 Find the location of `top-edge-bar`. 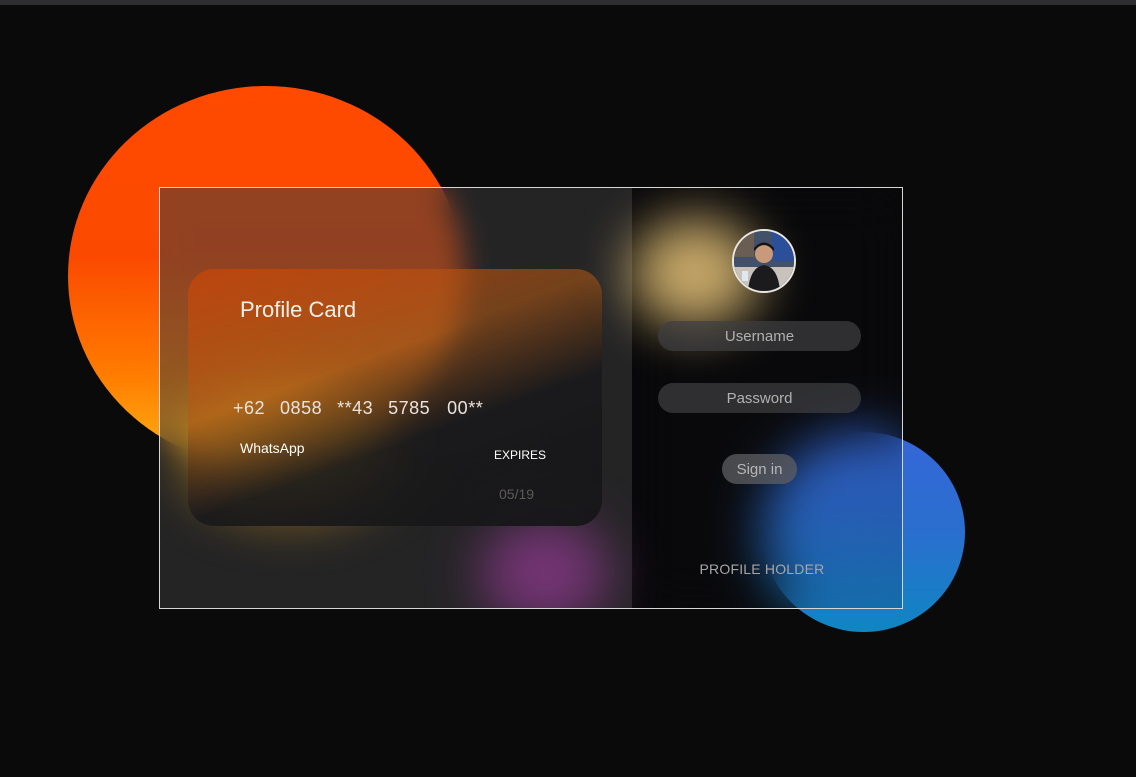

top-edge-bar is located at coordinates (568, 2).